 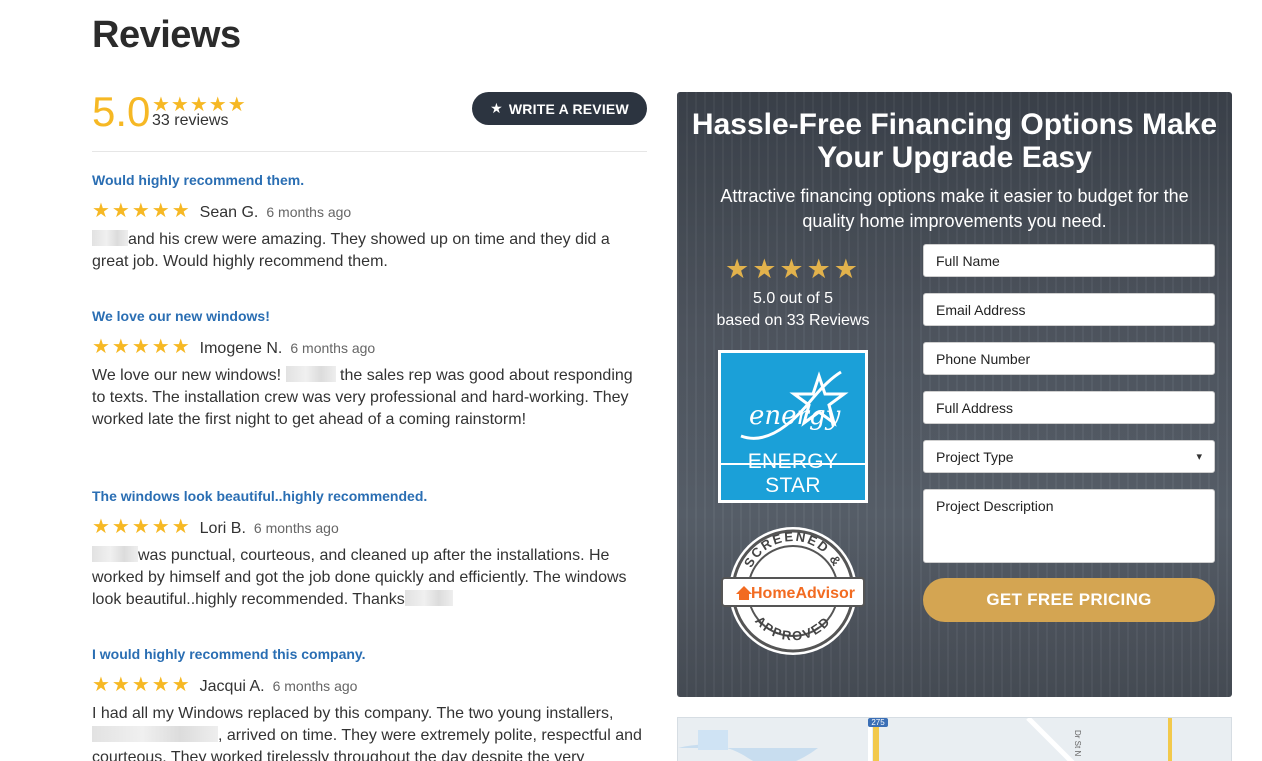 I want to click on rating-basis: based on 33 Reviews, so click(x=793, y=320).